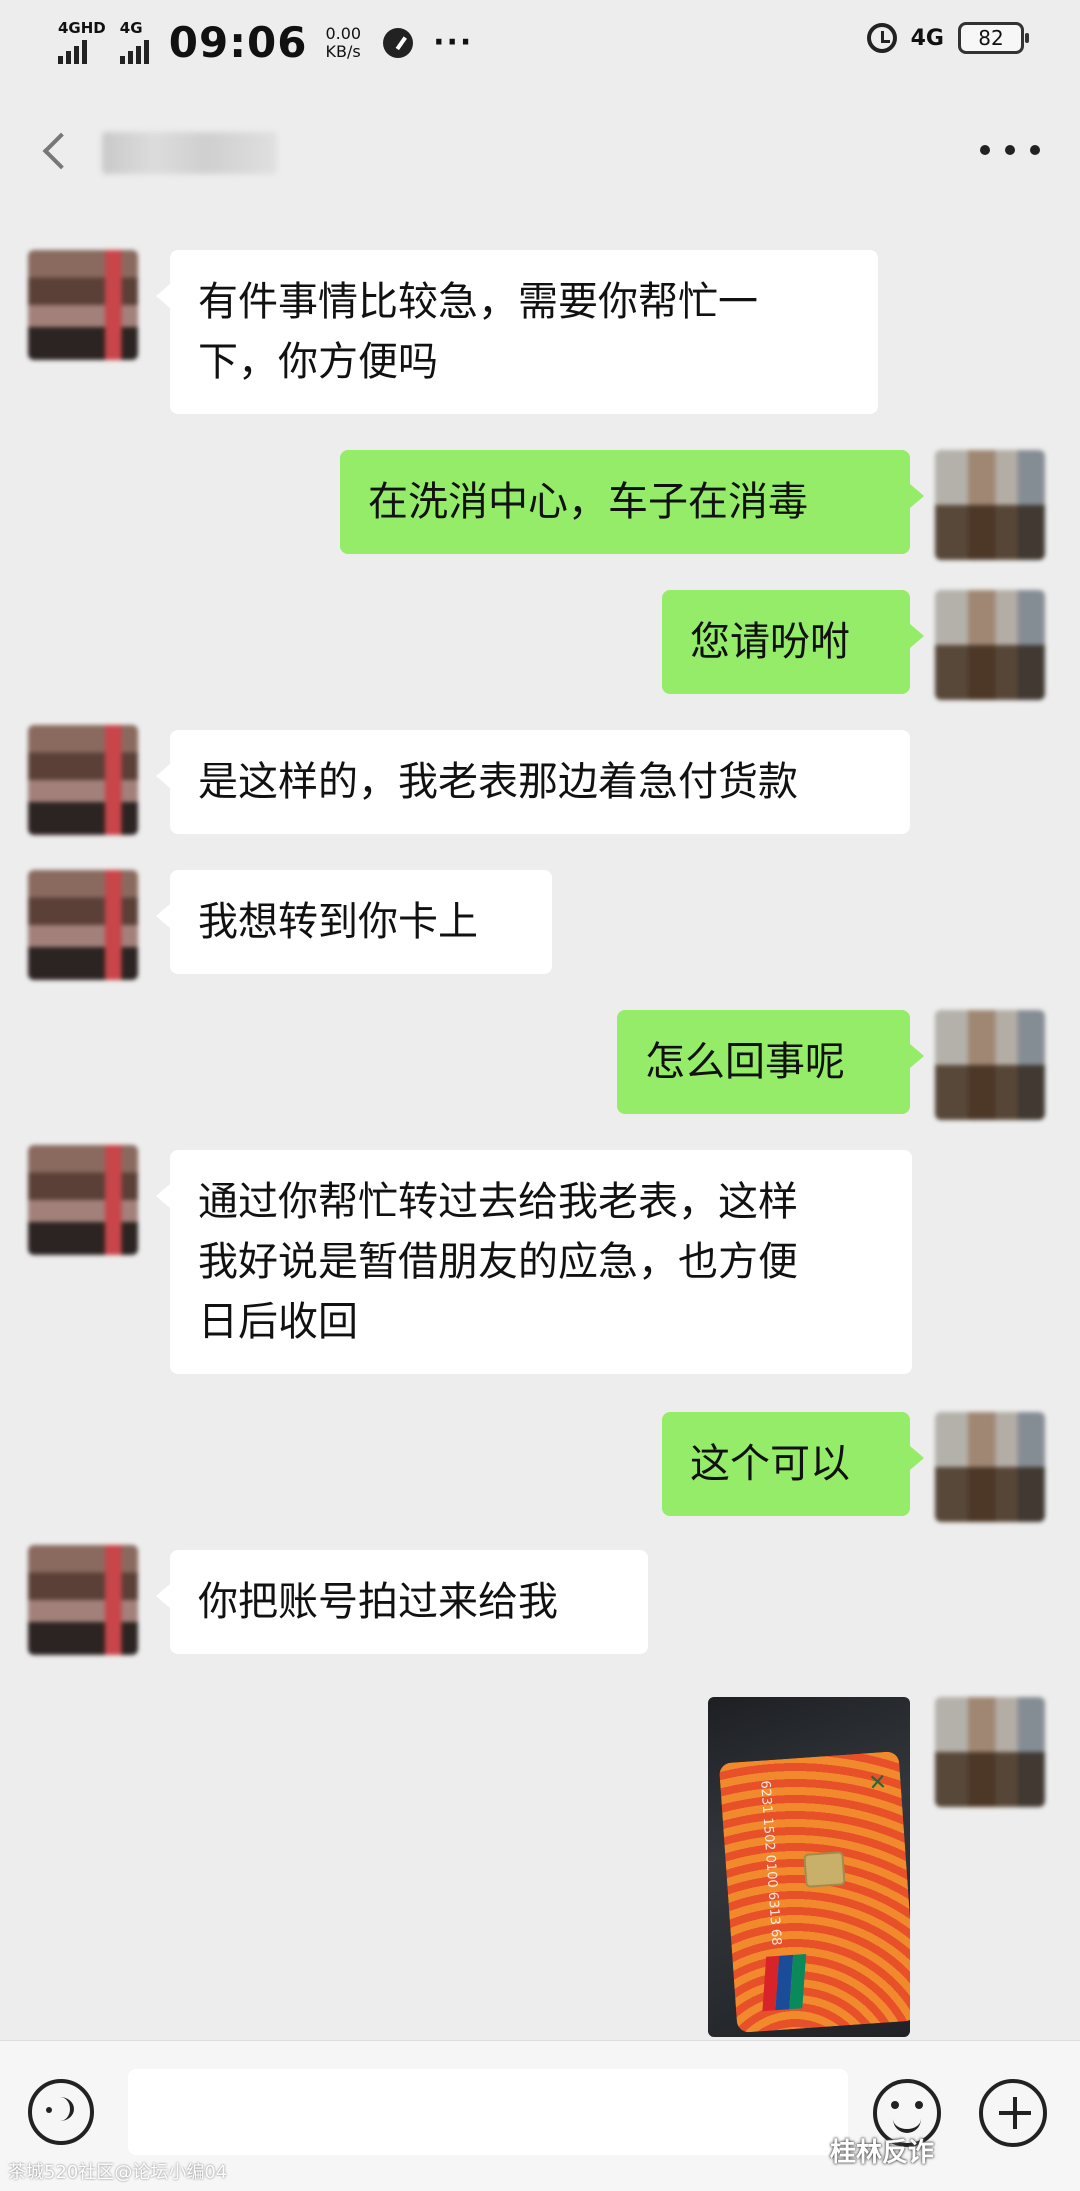 This screenshot has height=2191, width=1080. Describe the element at coordinates (1010, 150) in the screenshot. I see `more-options-icon` at that location.